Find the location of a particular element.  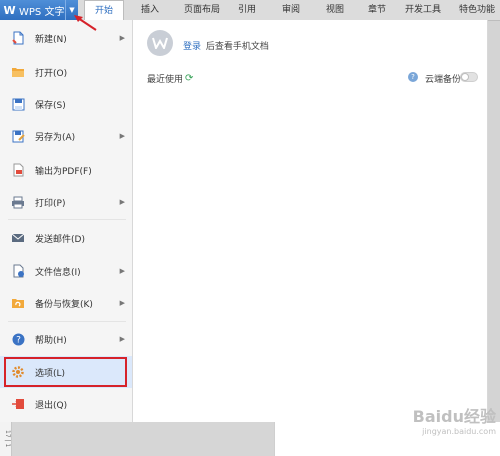

cloud-backup-label: 云端备份 is located at coordinates (443, 80).